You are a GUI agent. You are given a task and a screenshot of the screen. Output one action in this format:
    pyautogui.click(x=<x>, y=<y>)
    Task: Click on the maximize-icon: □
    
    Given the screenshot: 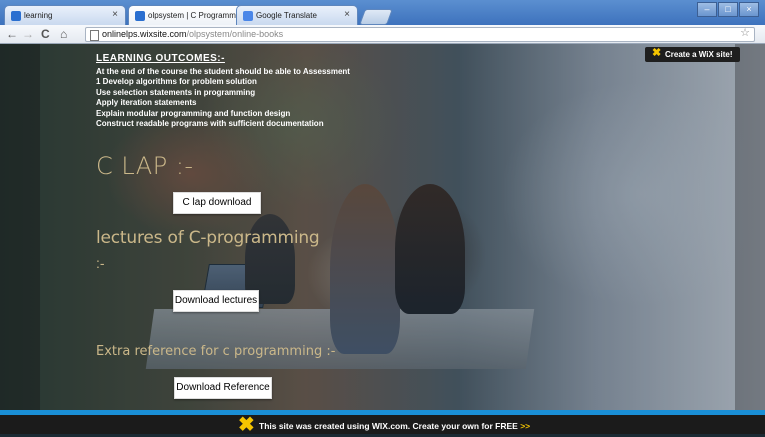 What is the action you would take?
    pyautogui.click(x=728, y=9)
    